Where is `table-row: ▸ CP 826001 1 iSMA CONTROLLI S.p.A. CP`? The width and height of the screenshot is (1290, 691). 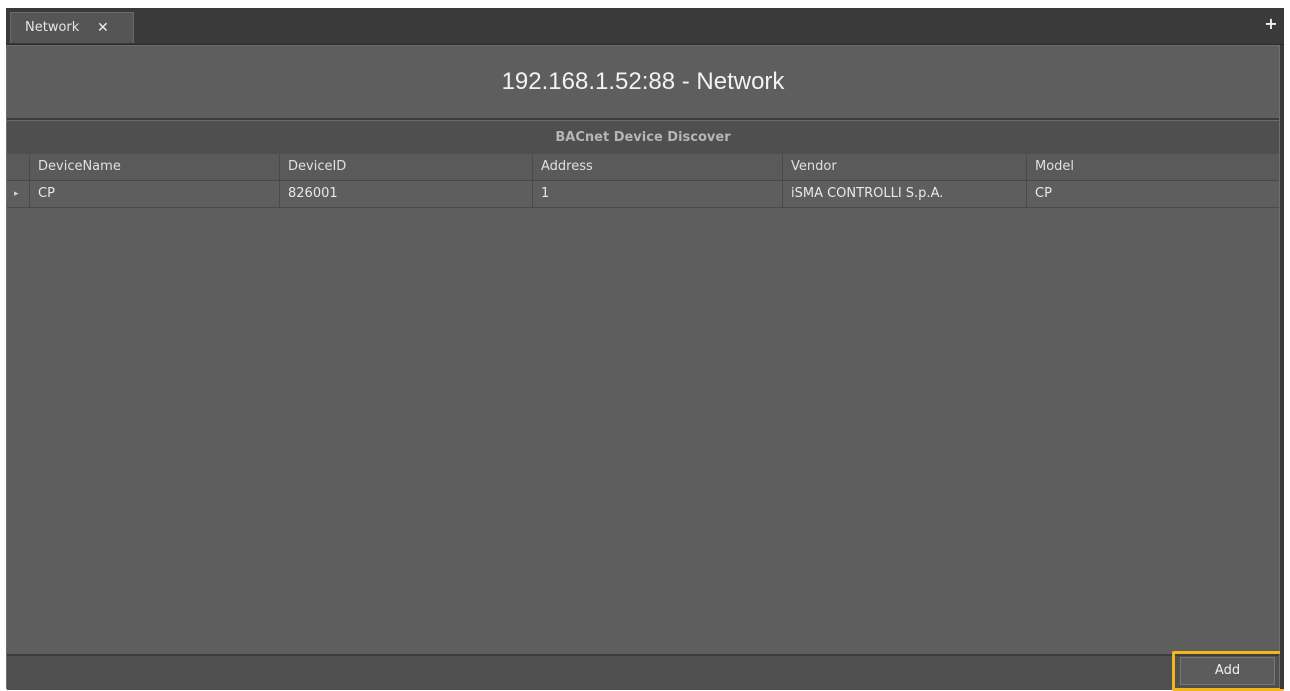 table-row: ▸ CP 826001 1 iSMA CONTROLLI S.p.A. CP is located at coordinates (643, 194).